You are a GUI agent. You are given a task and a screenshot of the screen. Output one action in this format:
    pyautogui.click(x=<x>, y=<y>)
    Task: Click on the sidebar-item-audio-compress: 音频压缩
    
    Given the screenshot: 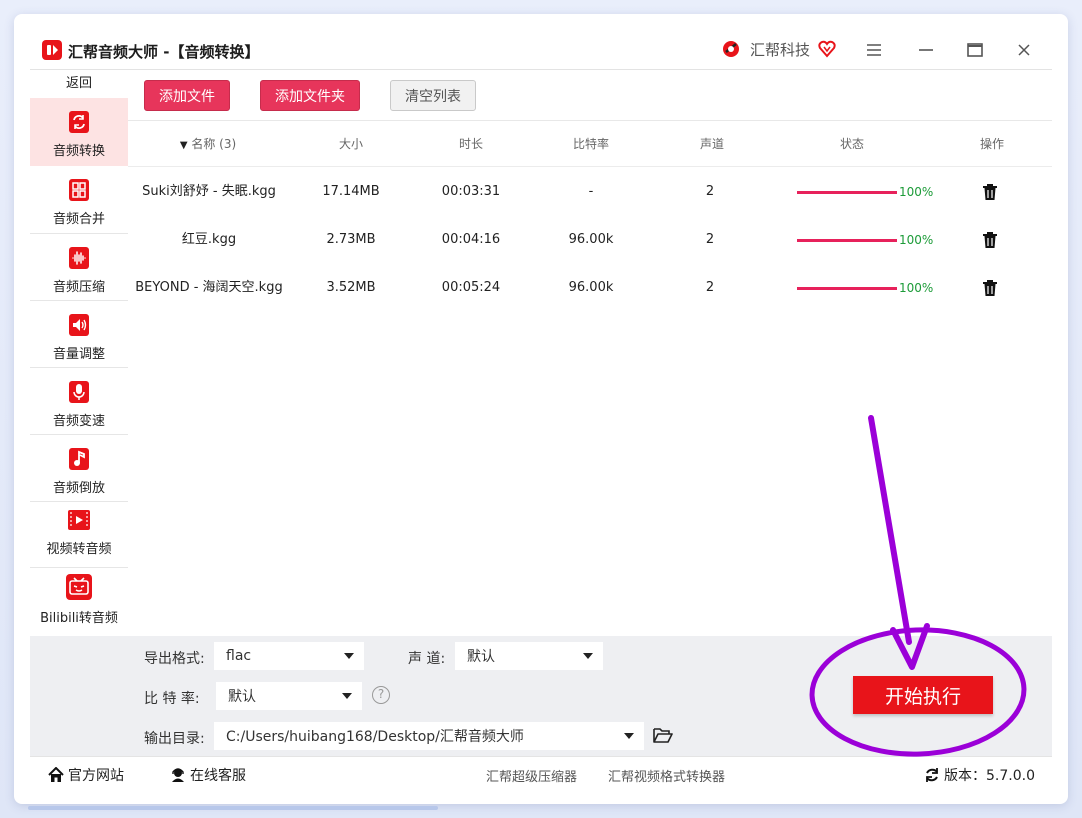 What is the action you would take?
    pyautogui.click(x=79, y=267)
    